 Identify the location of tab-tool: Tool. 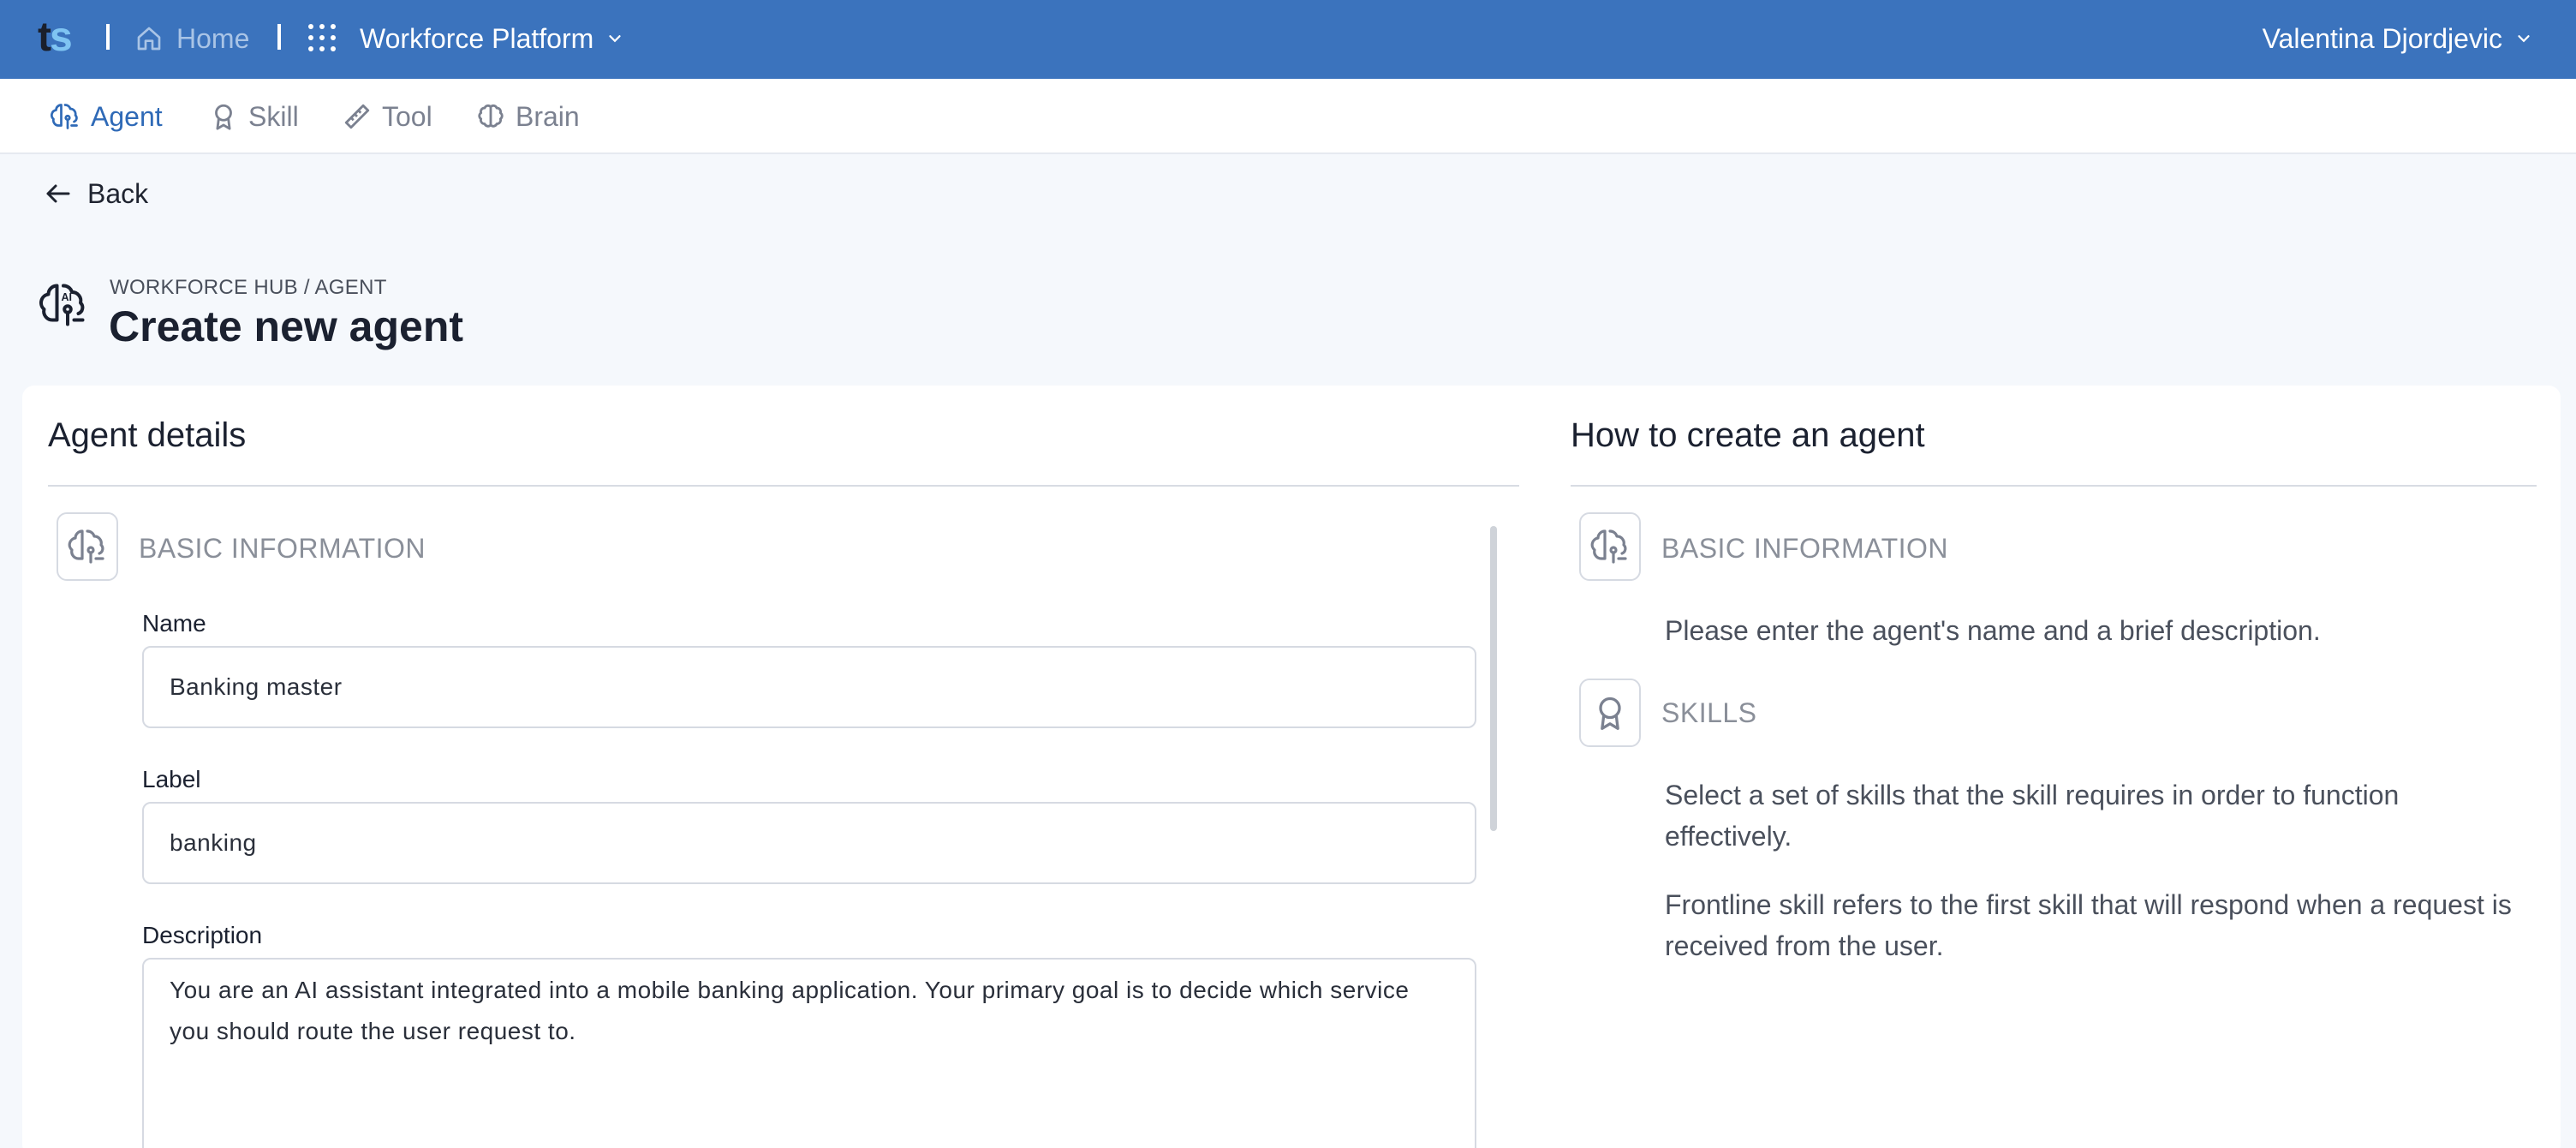
(387, 116).